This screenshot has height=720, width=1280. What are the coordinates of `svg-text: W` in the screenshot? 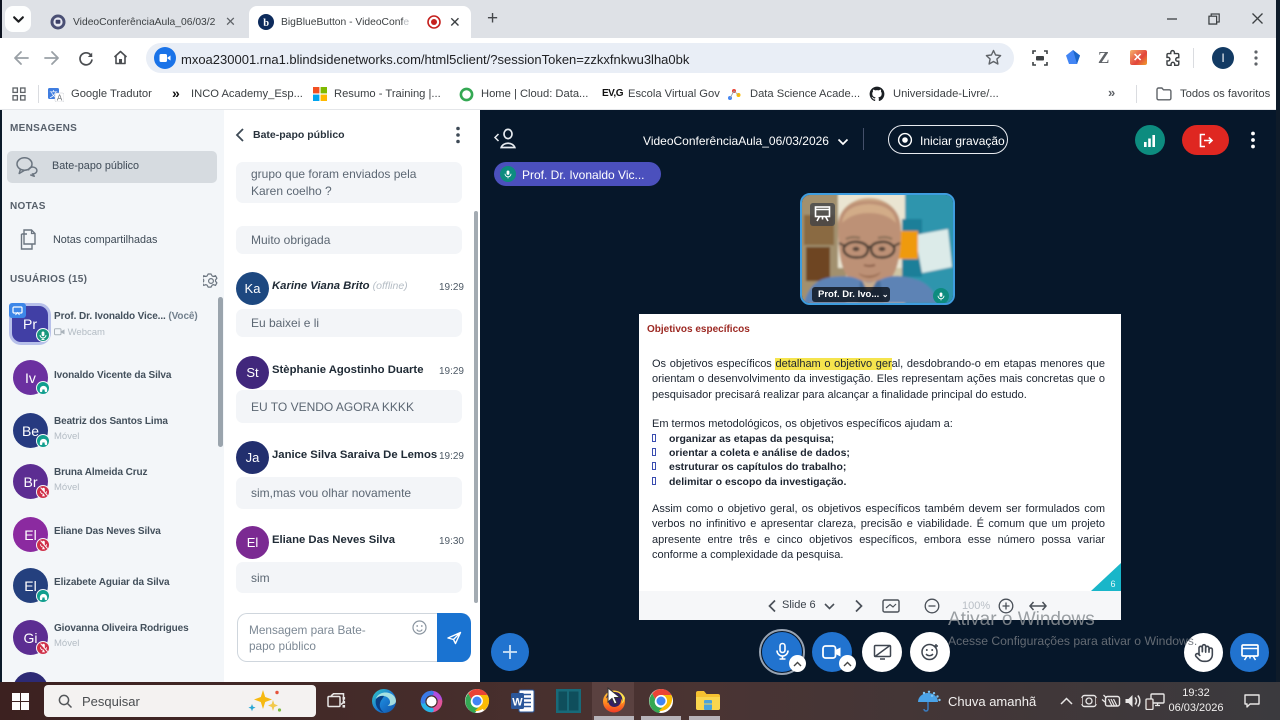 It's located at (517, 703).